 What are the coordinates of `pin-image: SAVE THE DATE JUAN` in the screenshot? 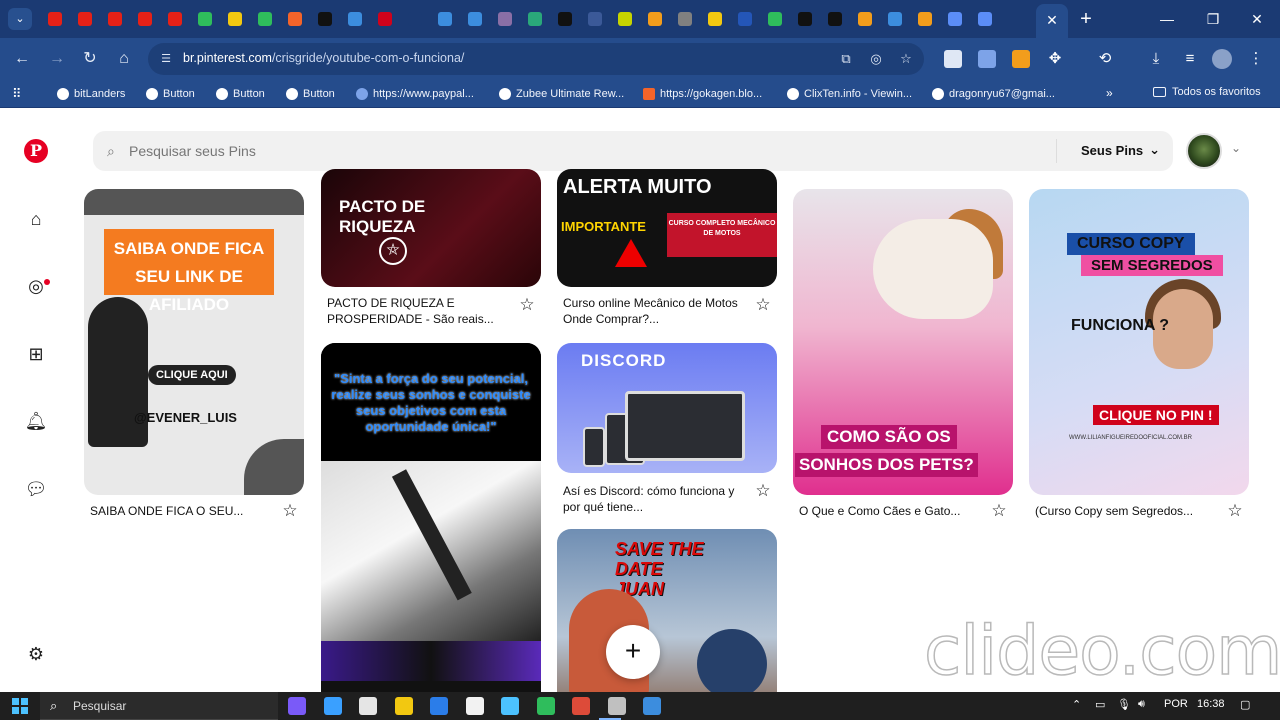 It's located at (667, 610).